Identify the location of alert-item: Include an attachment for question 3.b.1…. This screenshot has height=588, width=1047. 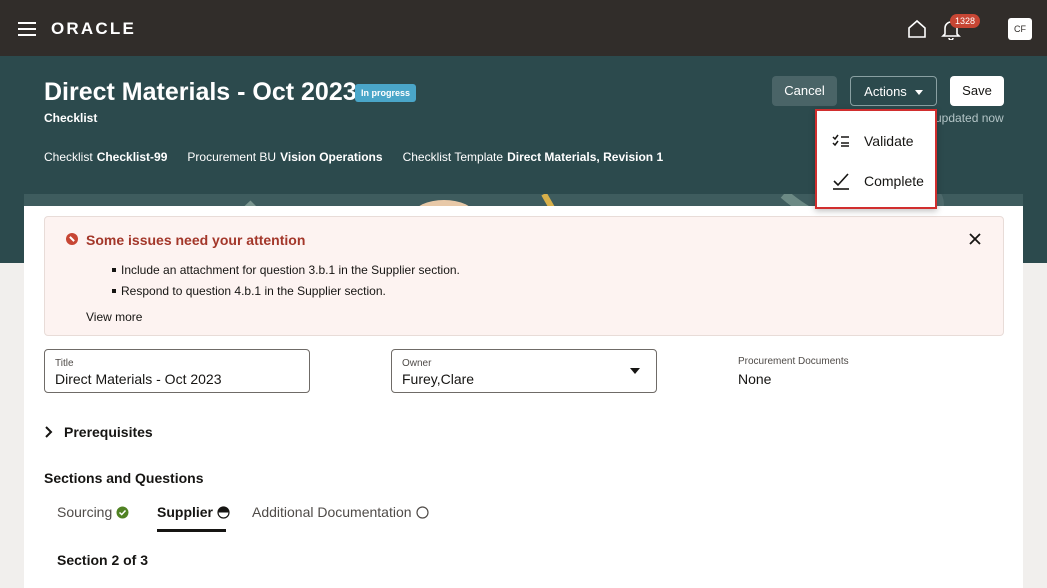
(286, 270).